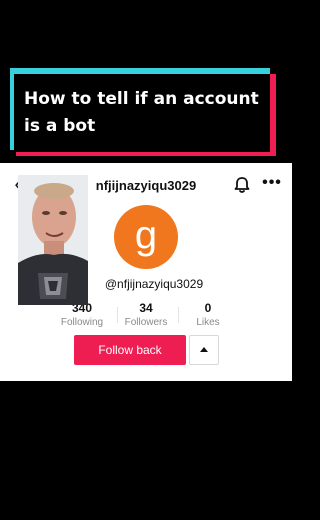 The image size is (320, 520). I want to click on stat-likes-label: Likes, so click(208, 322).